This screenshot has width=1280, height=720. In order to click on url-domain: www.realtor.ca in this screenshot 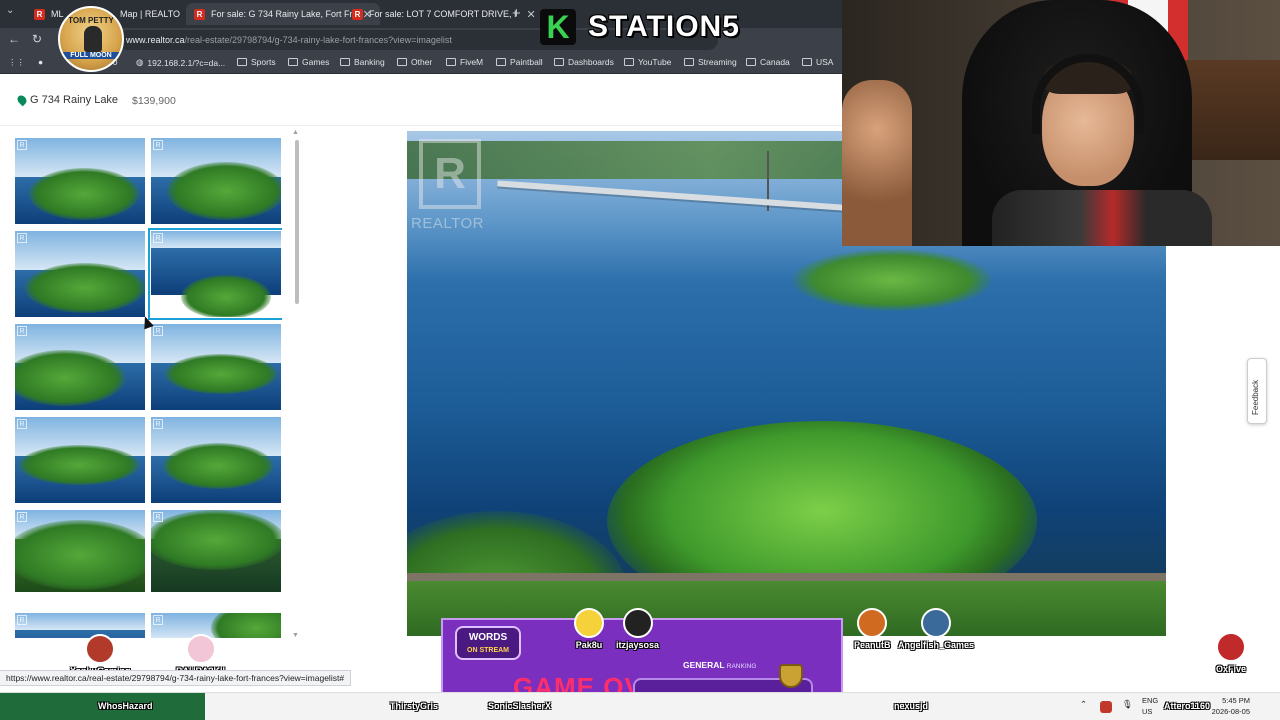, I will do `click(155, 40)`.